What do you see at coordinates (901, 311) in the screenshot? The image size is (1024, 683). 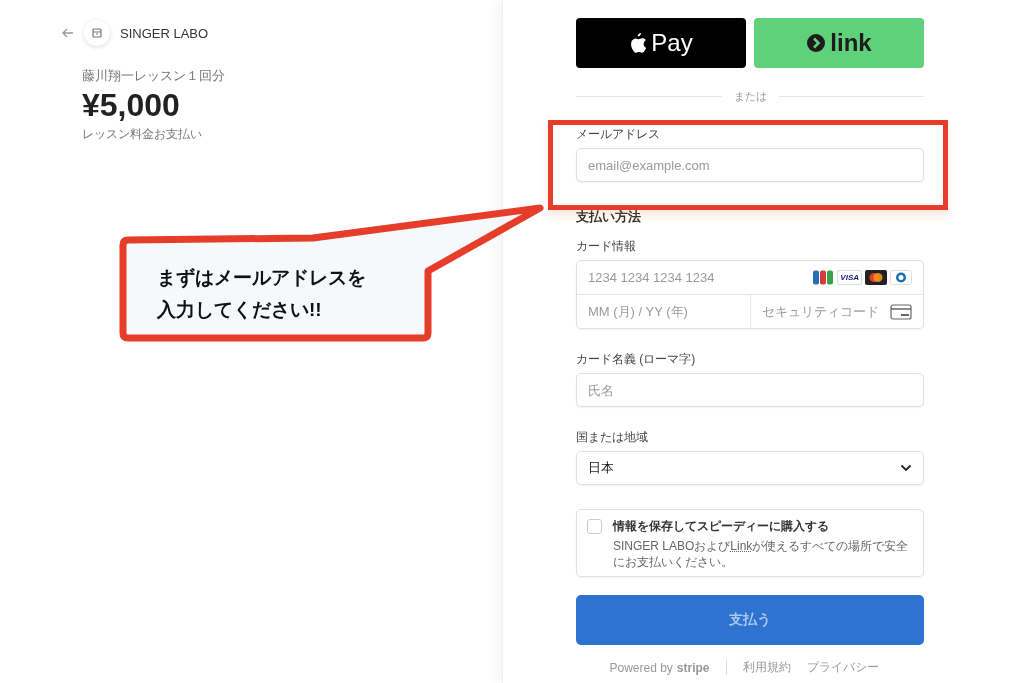 I see `card-back-icon` at bounding box center [901, 311].